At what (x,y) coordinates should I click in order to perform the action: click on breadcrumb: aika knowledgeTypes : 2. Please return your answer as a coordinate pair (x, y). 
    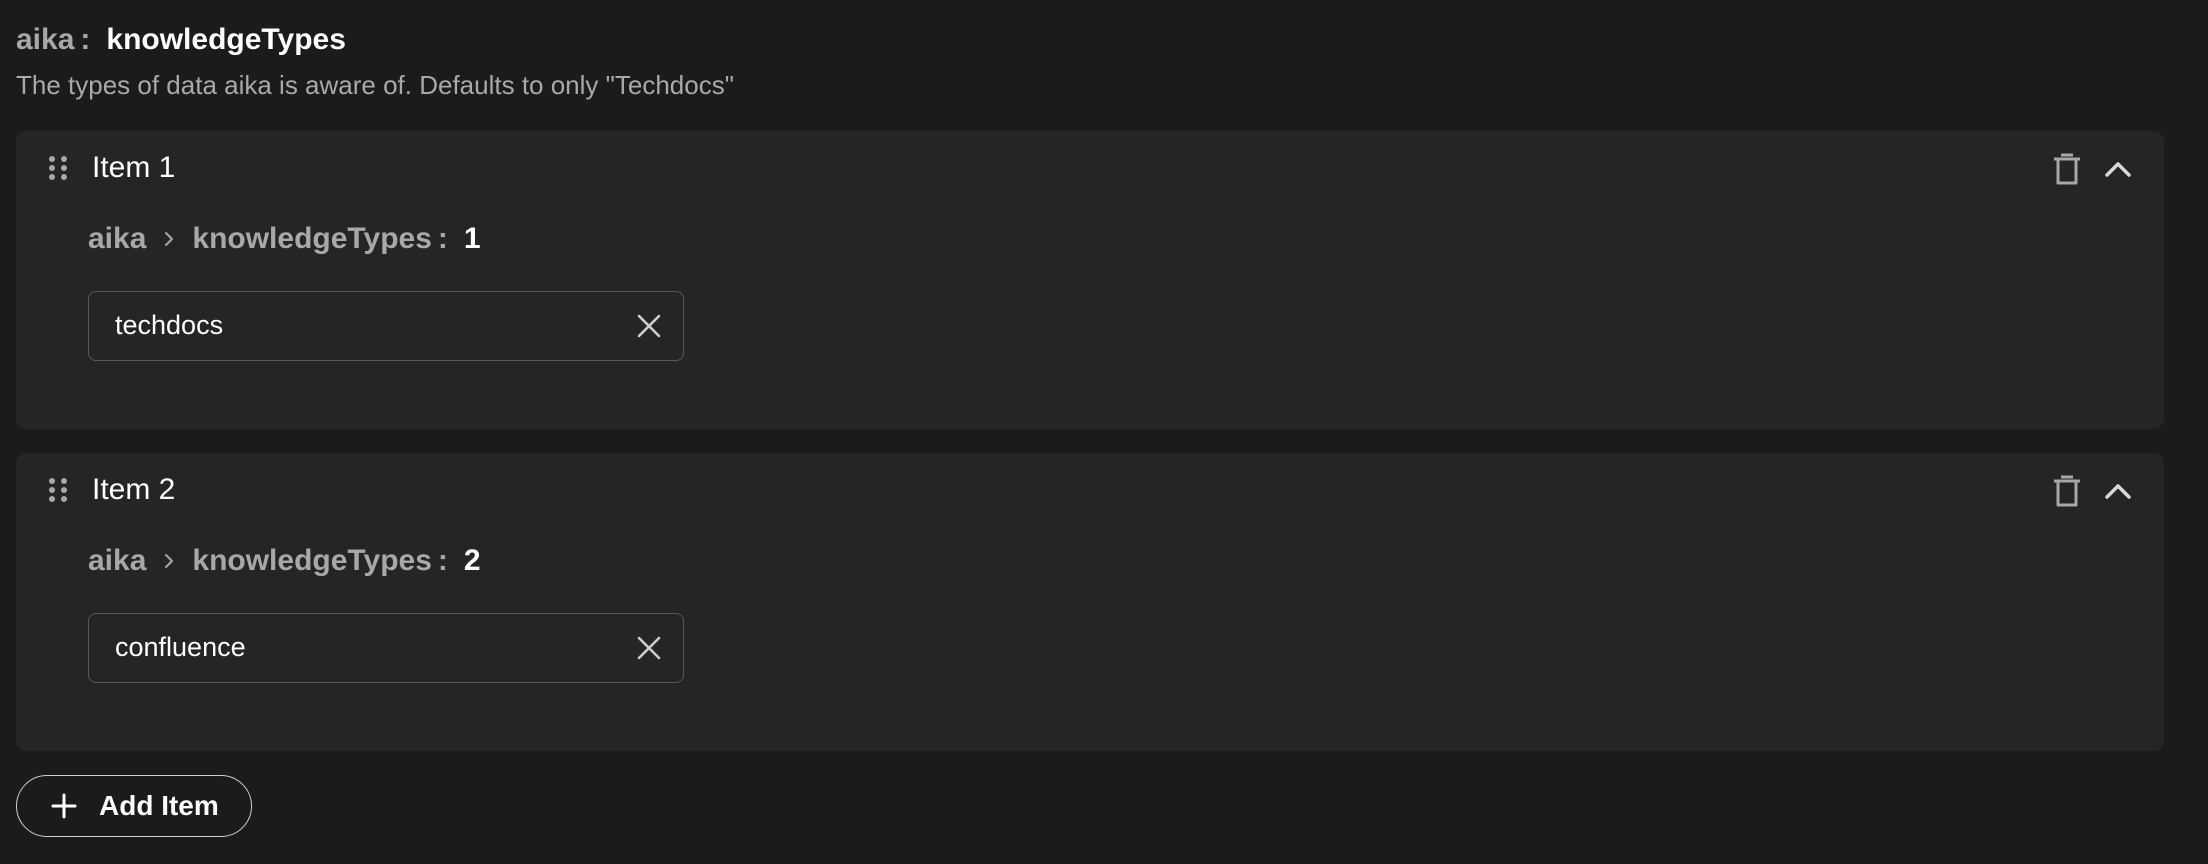
    Looking at the image, I should click on (284, 561).